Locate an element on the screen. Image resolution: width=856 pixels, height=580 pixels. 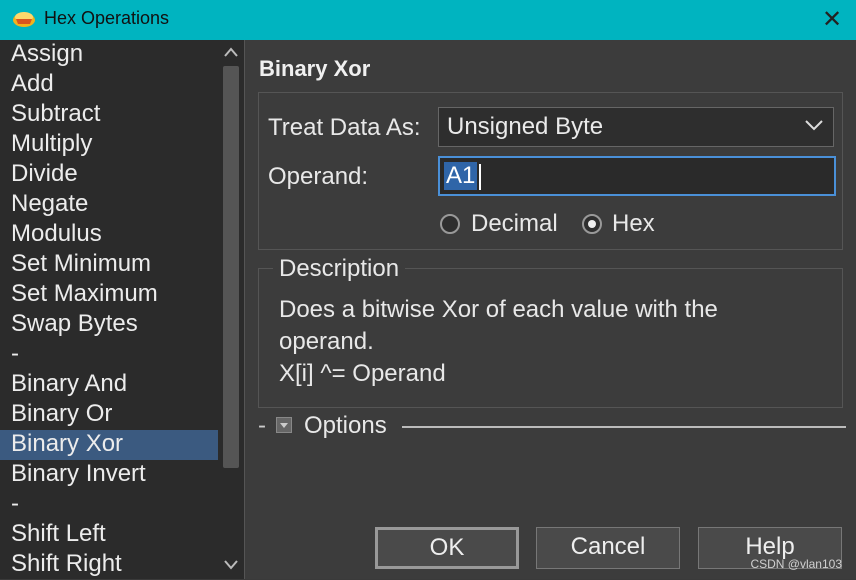
options-section: - Options is located at coordinates (553, 427).